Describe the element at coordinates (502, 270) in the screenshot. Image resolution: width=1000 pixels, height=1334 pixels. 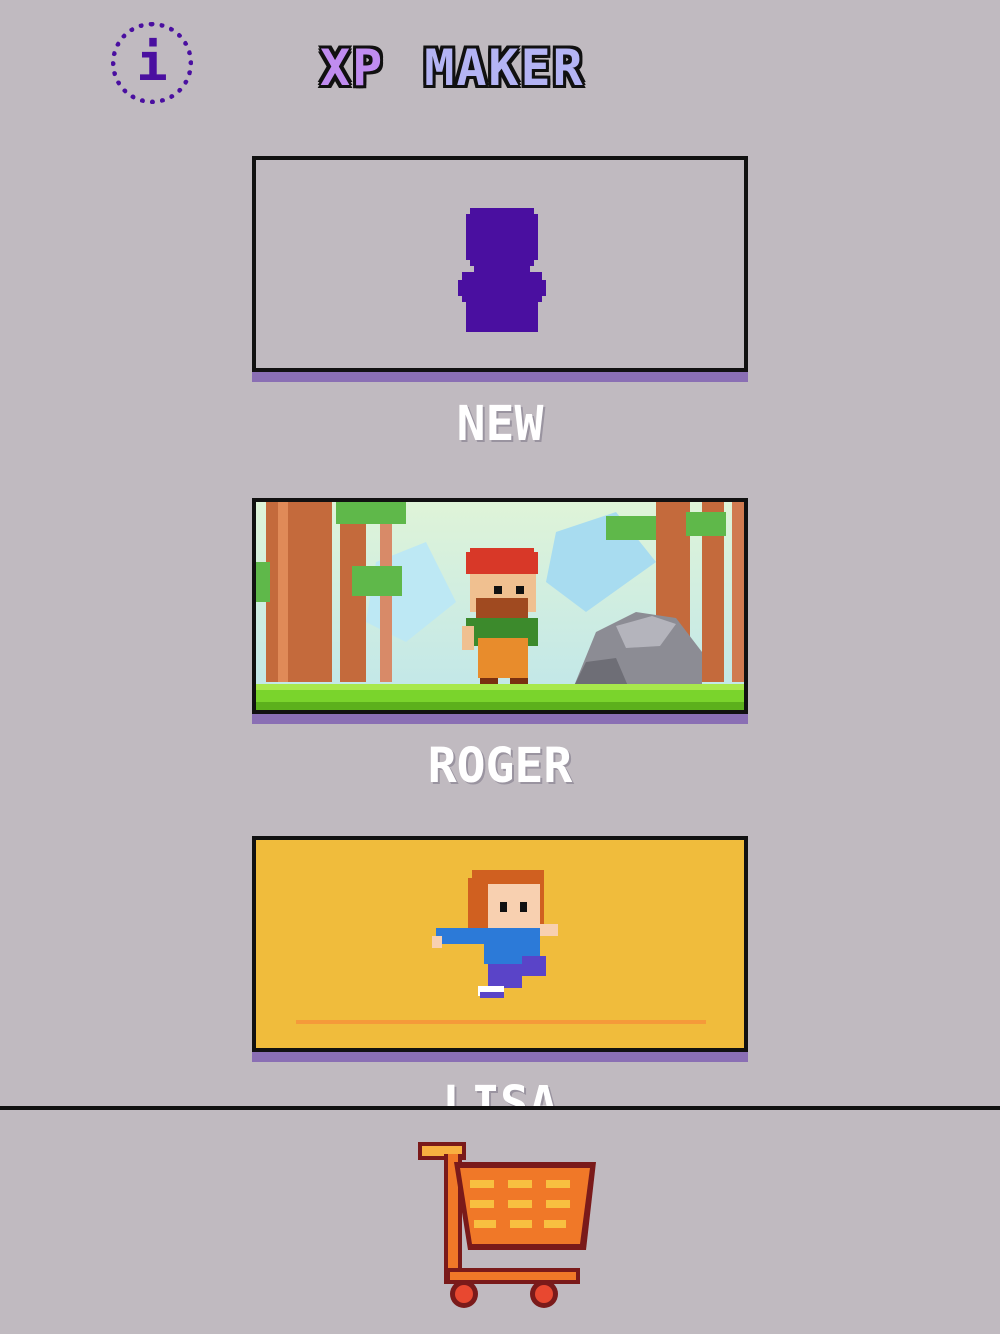
I see `silhouette-icon` at that location.